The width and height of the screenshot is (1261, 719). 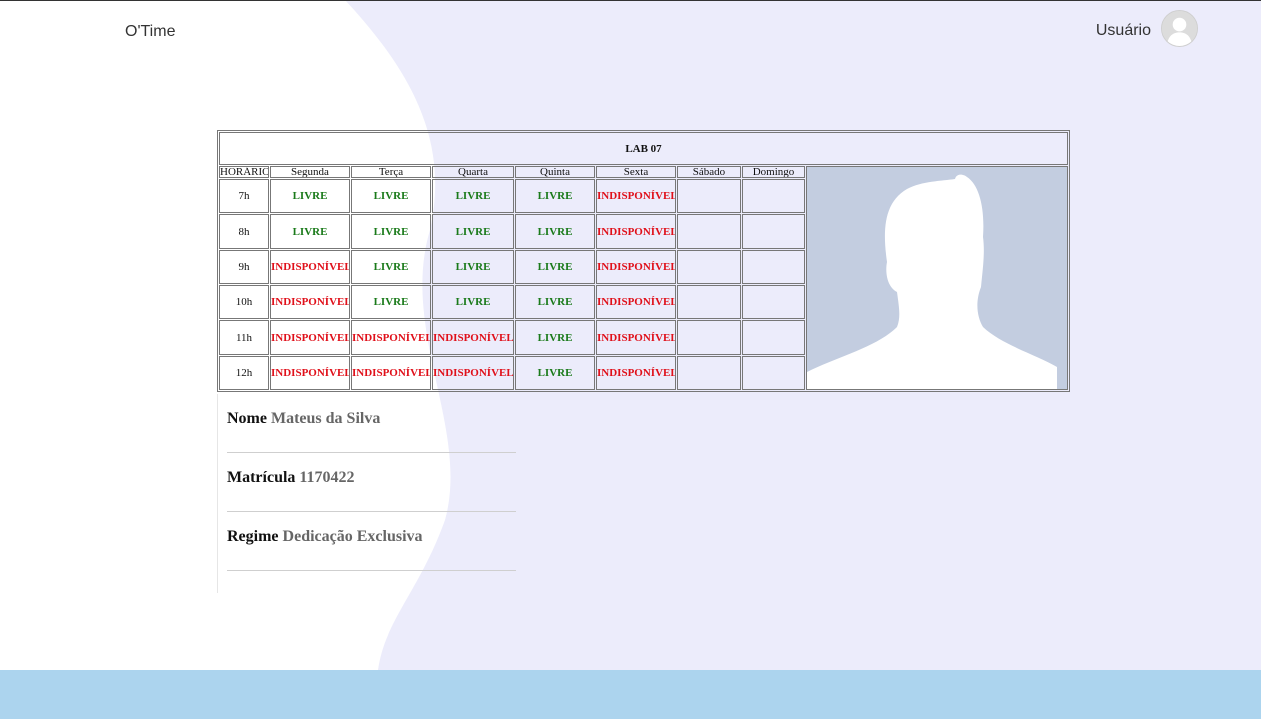 What do you see at coordinates (253, 536) in the screenshot?
I see `field-label: Regime` at bounding box center [253, 536].